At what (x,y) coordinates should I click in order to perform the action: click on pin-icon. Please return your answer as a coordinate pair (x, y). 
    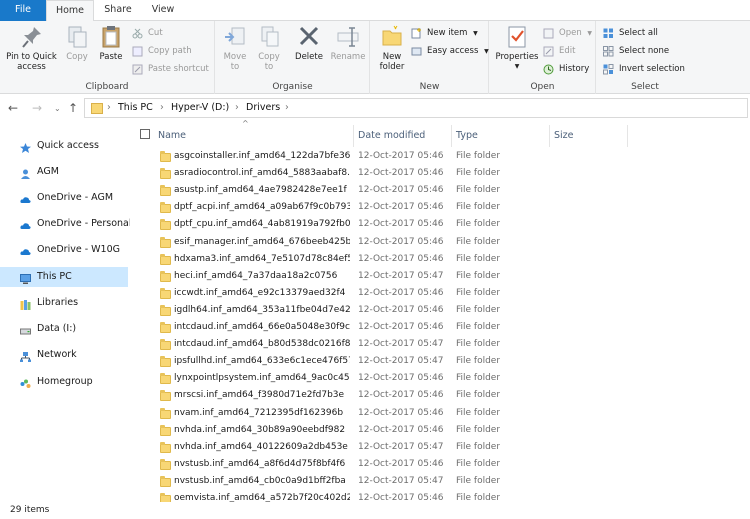
    Looking at the image, I should click on (32, 37).